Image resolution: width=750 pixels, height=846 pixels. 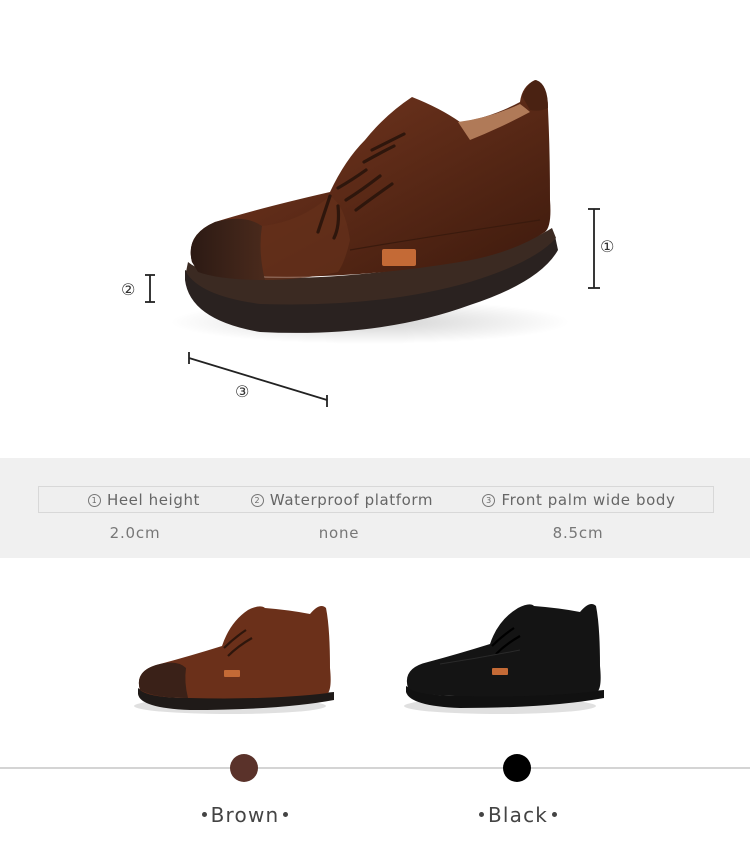 What do you see at coordinates (144, 500) in the screenshot?
I see `spec-header-heel: 1 Heel height` at bounding box center [144, 500].